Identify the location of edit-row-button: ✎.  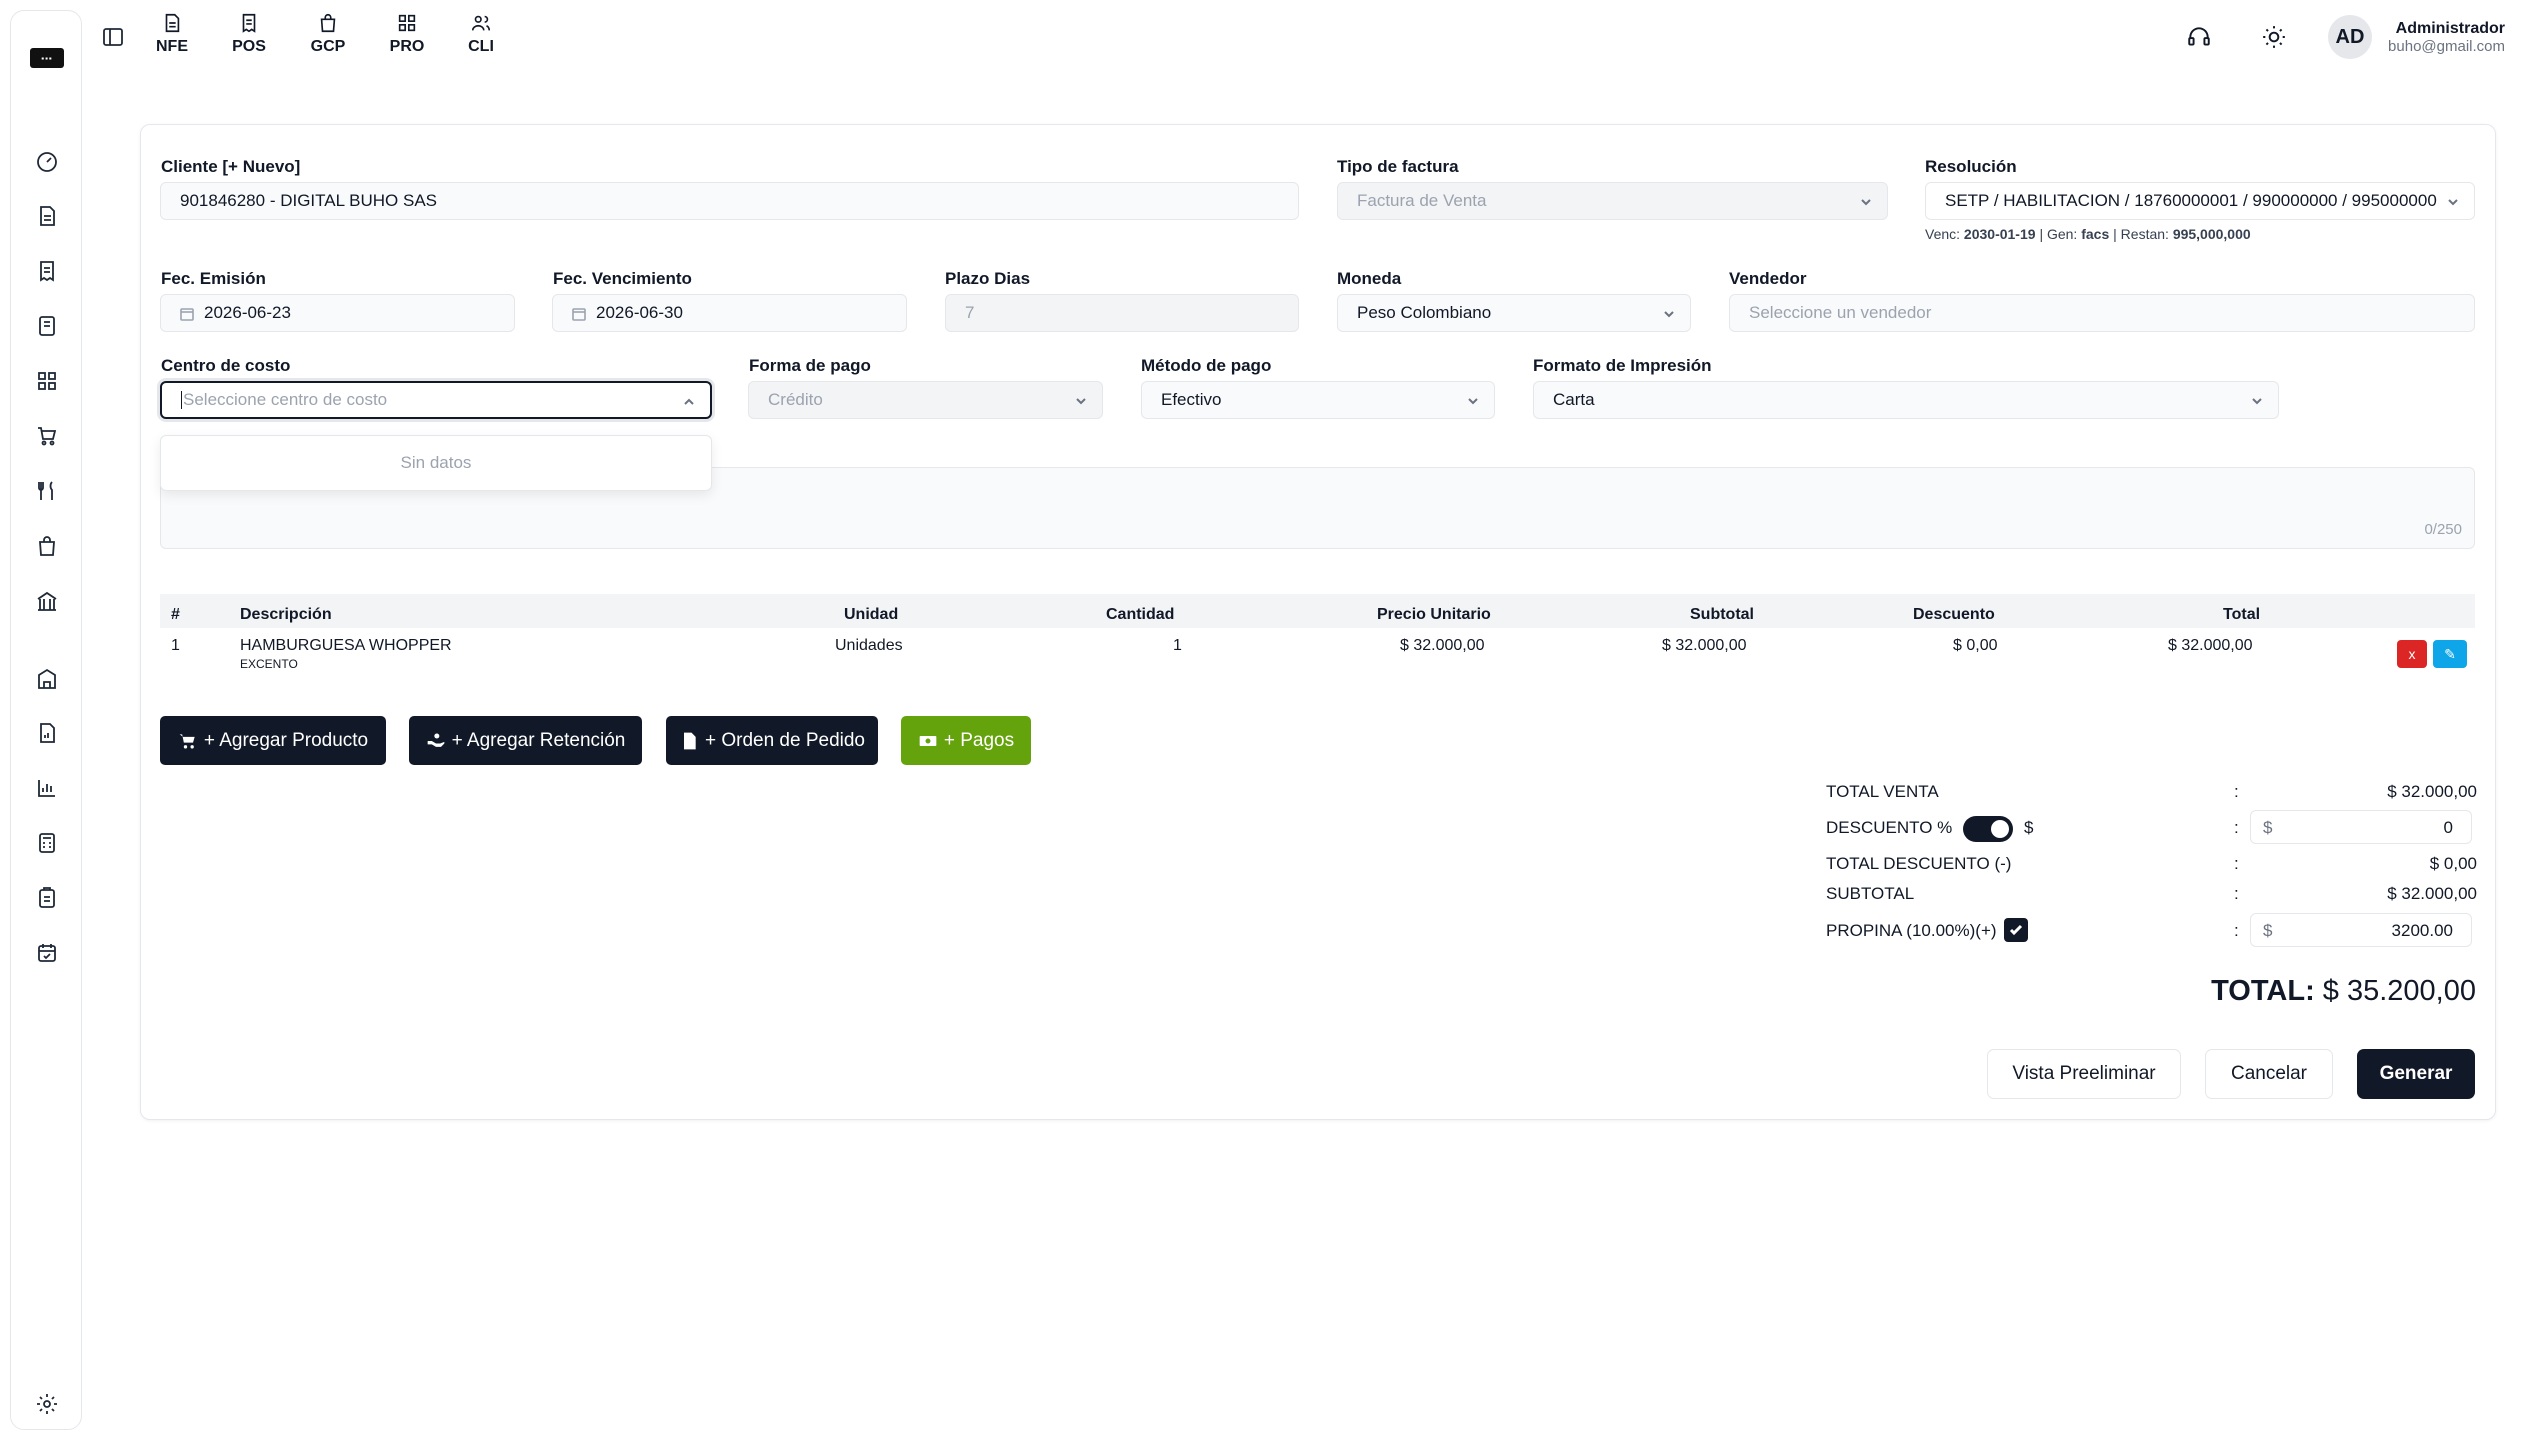
(2450, 654).